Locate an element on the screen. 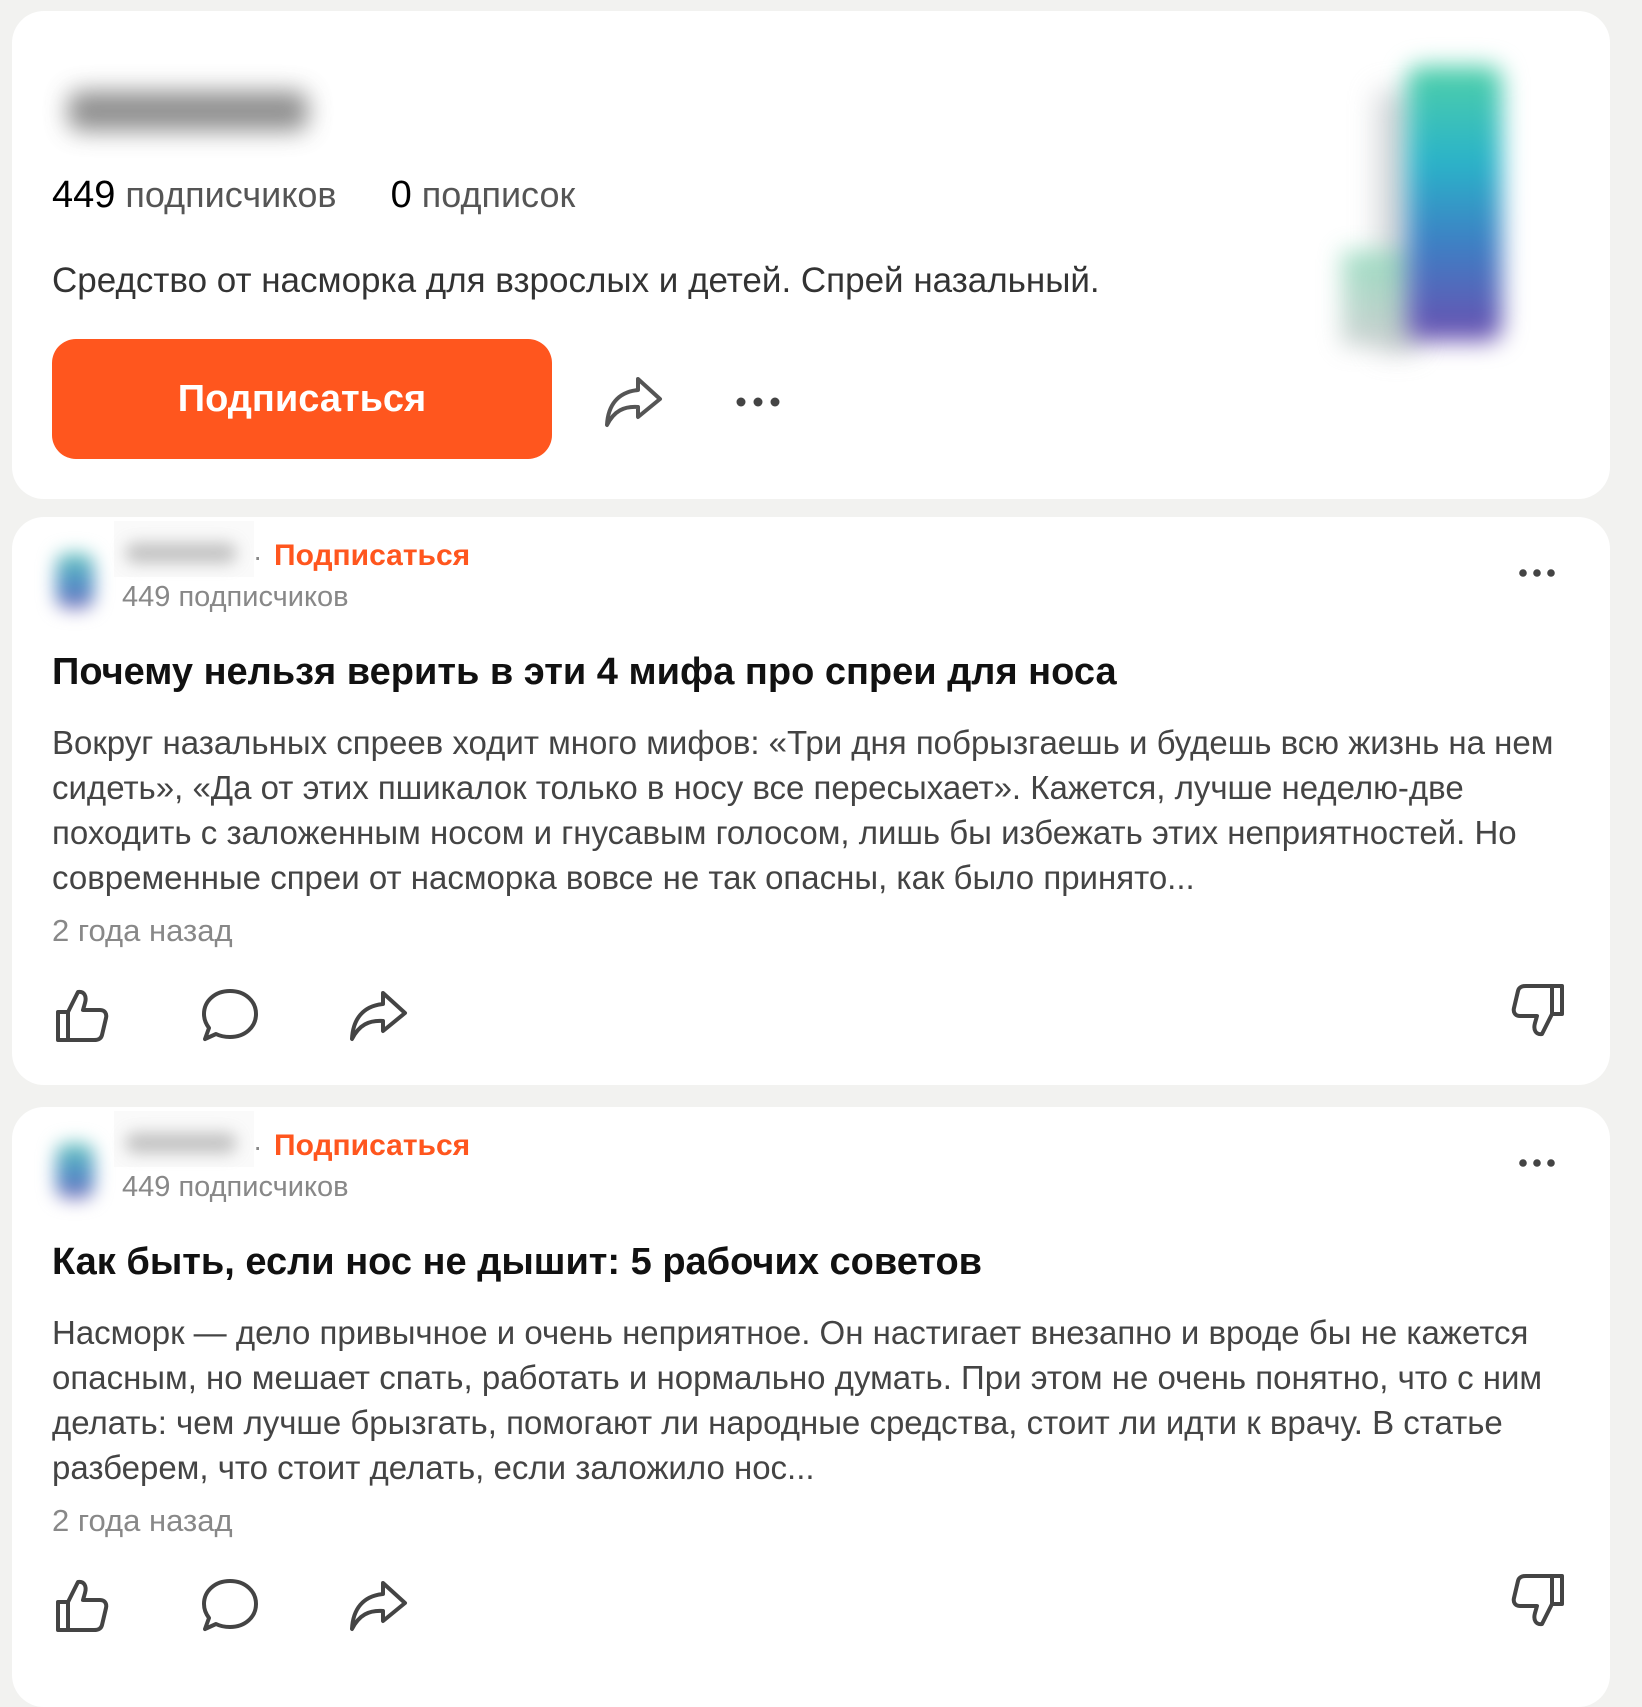 The image size is (1642, 1707). subscribe-button: Подписаться is located at coordinates (302, 399).